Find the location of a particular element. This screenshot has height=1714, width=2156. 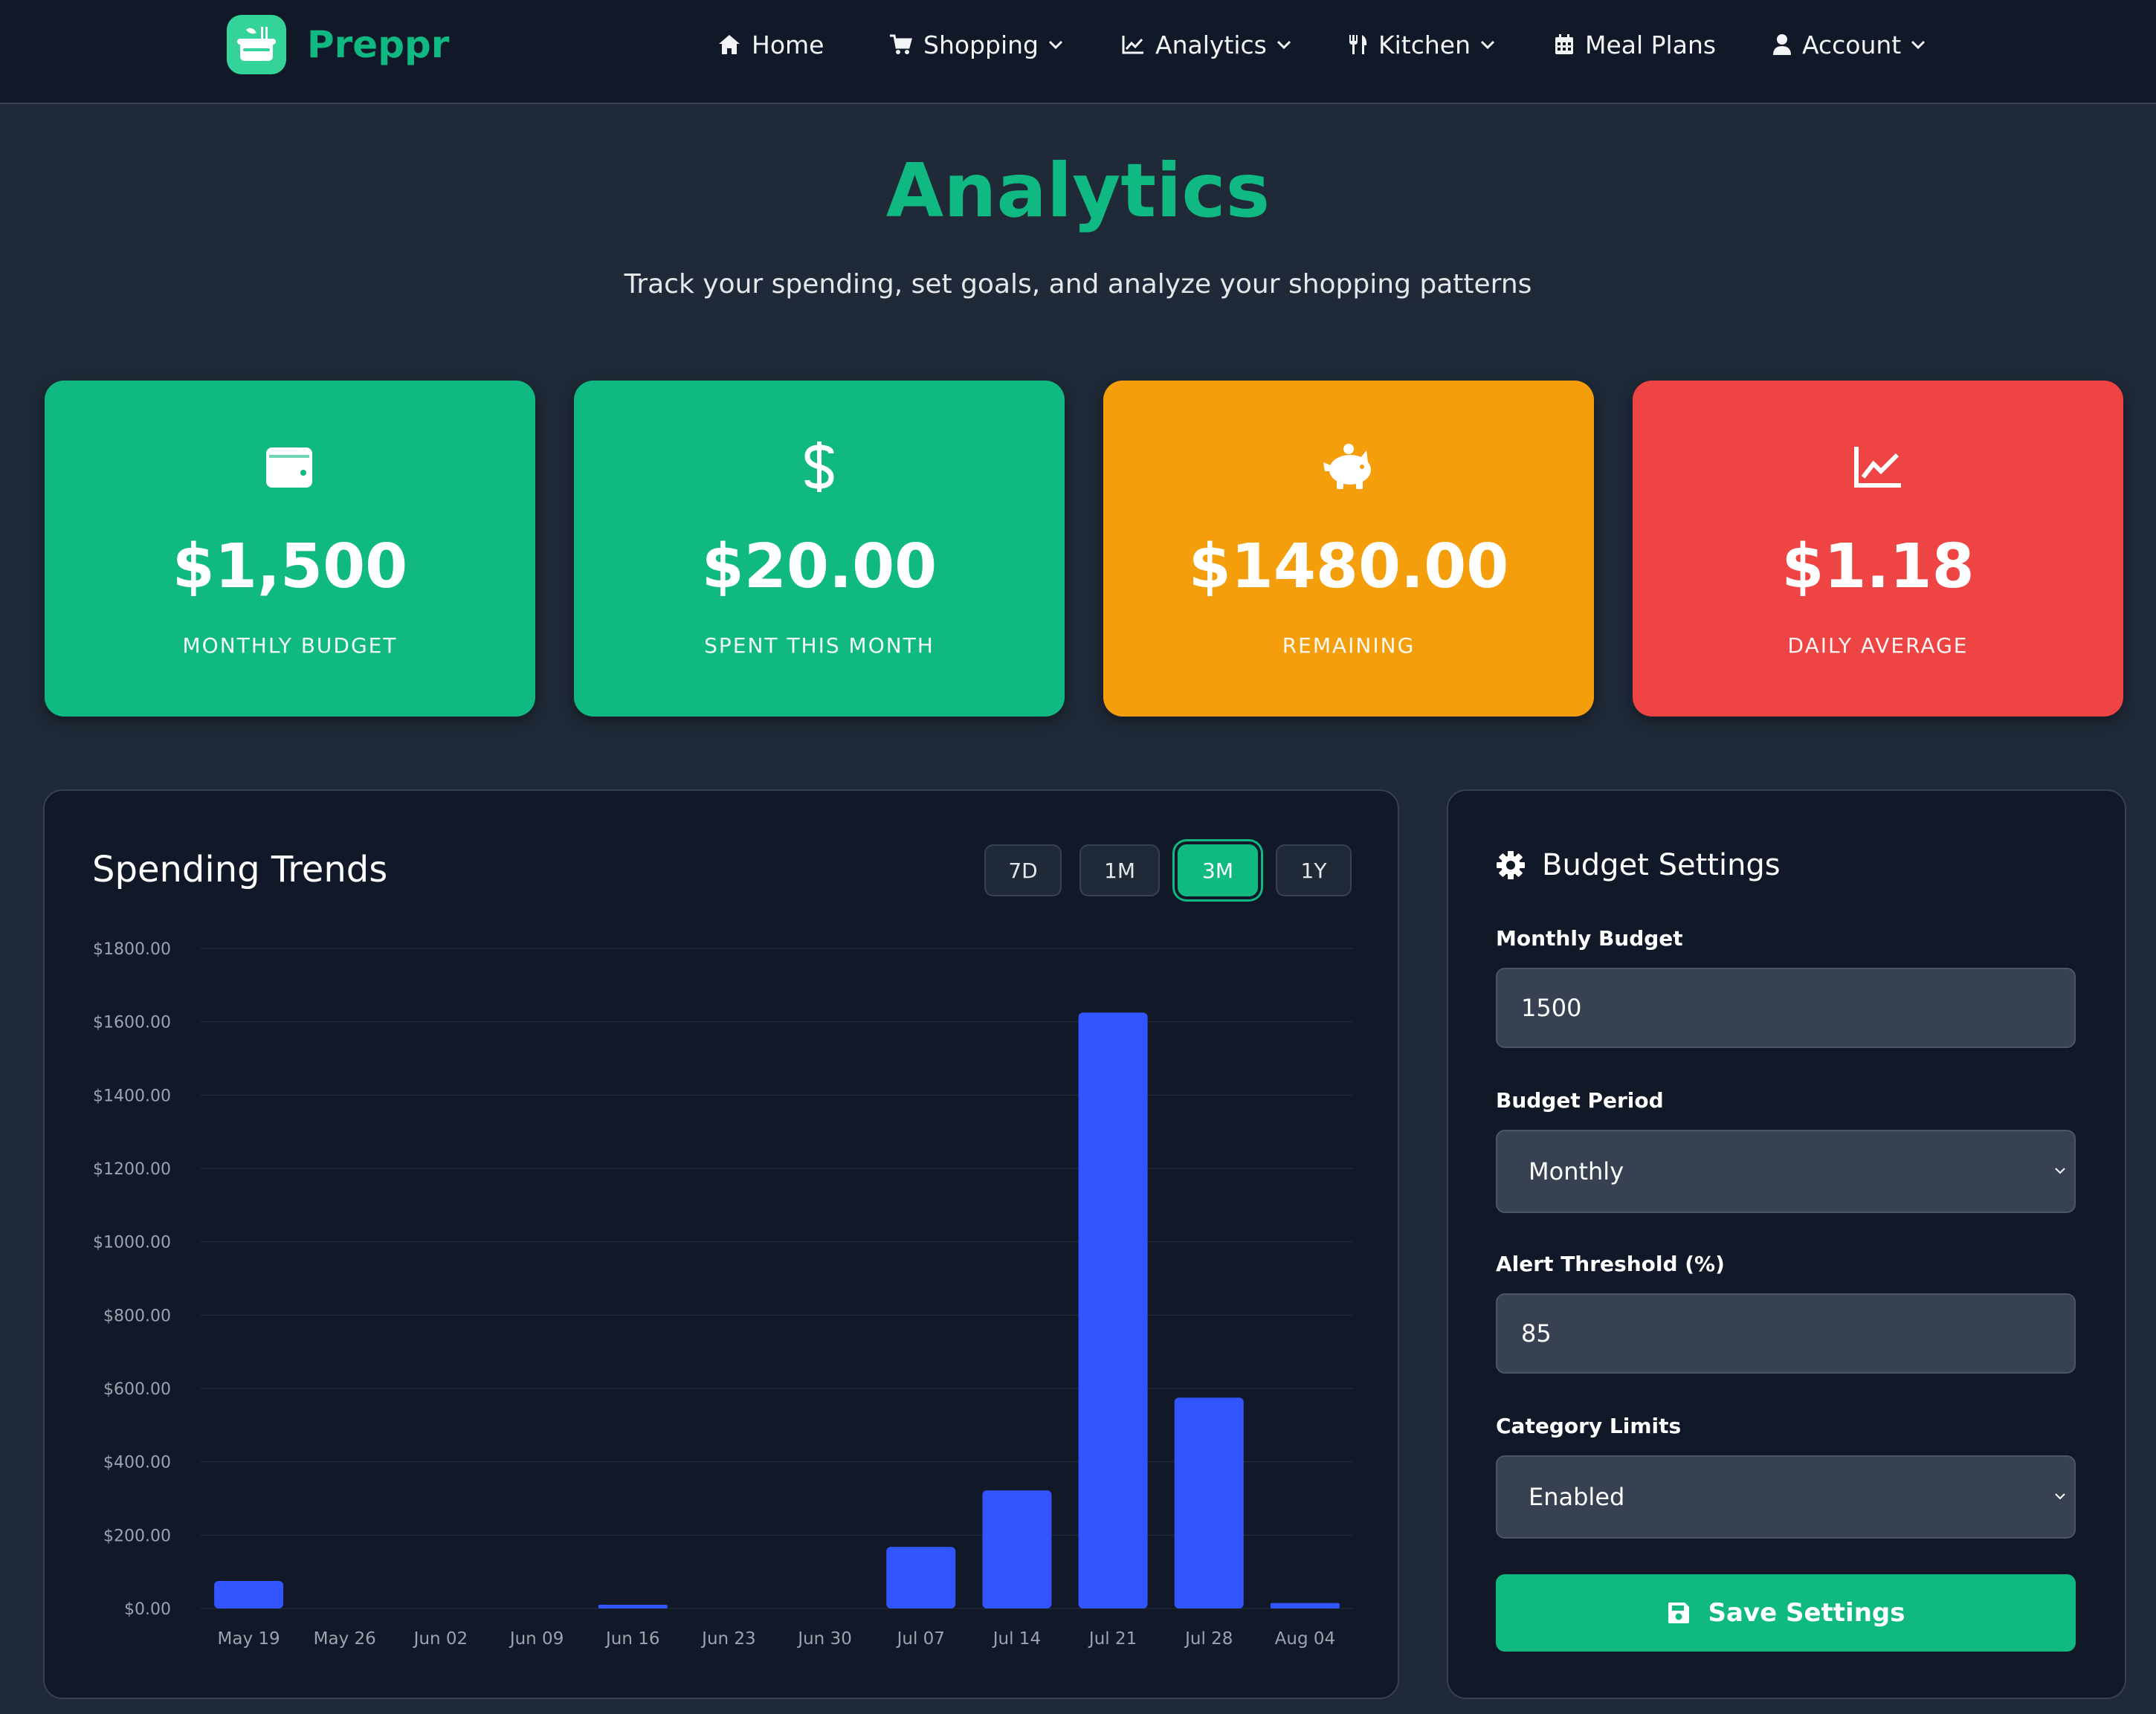

nav-home: Home is located at coordinates (770, 44).